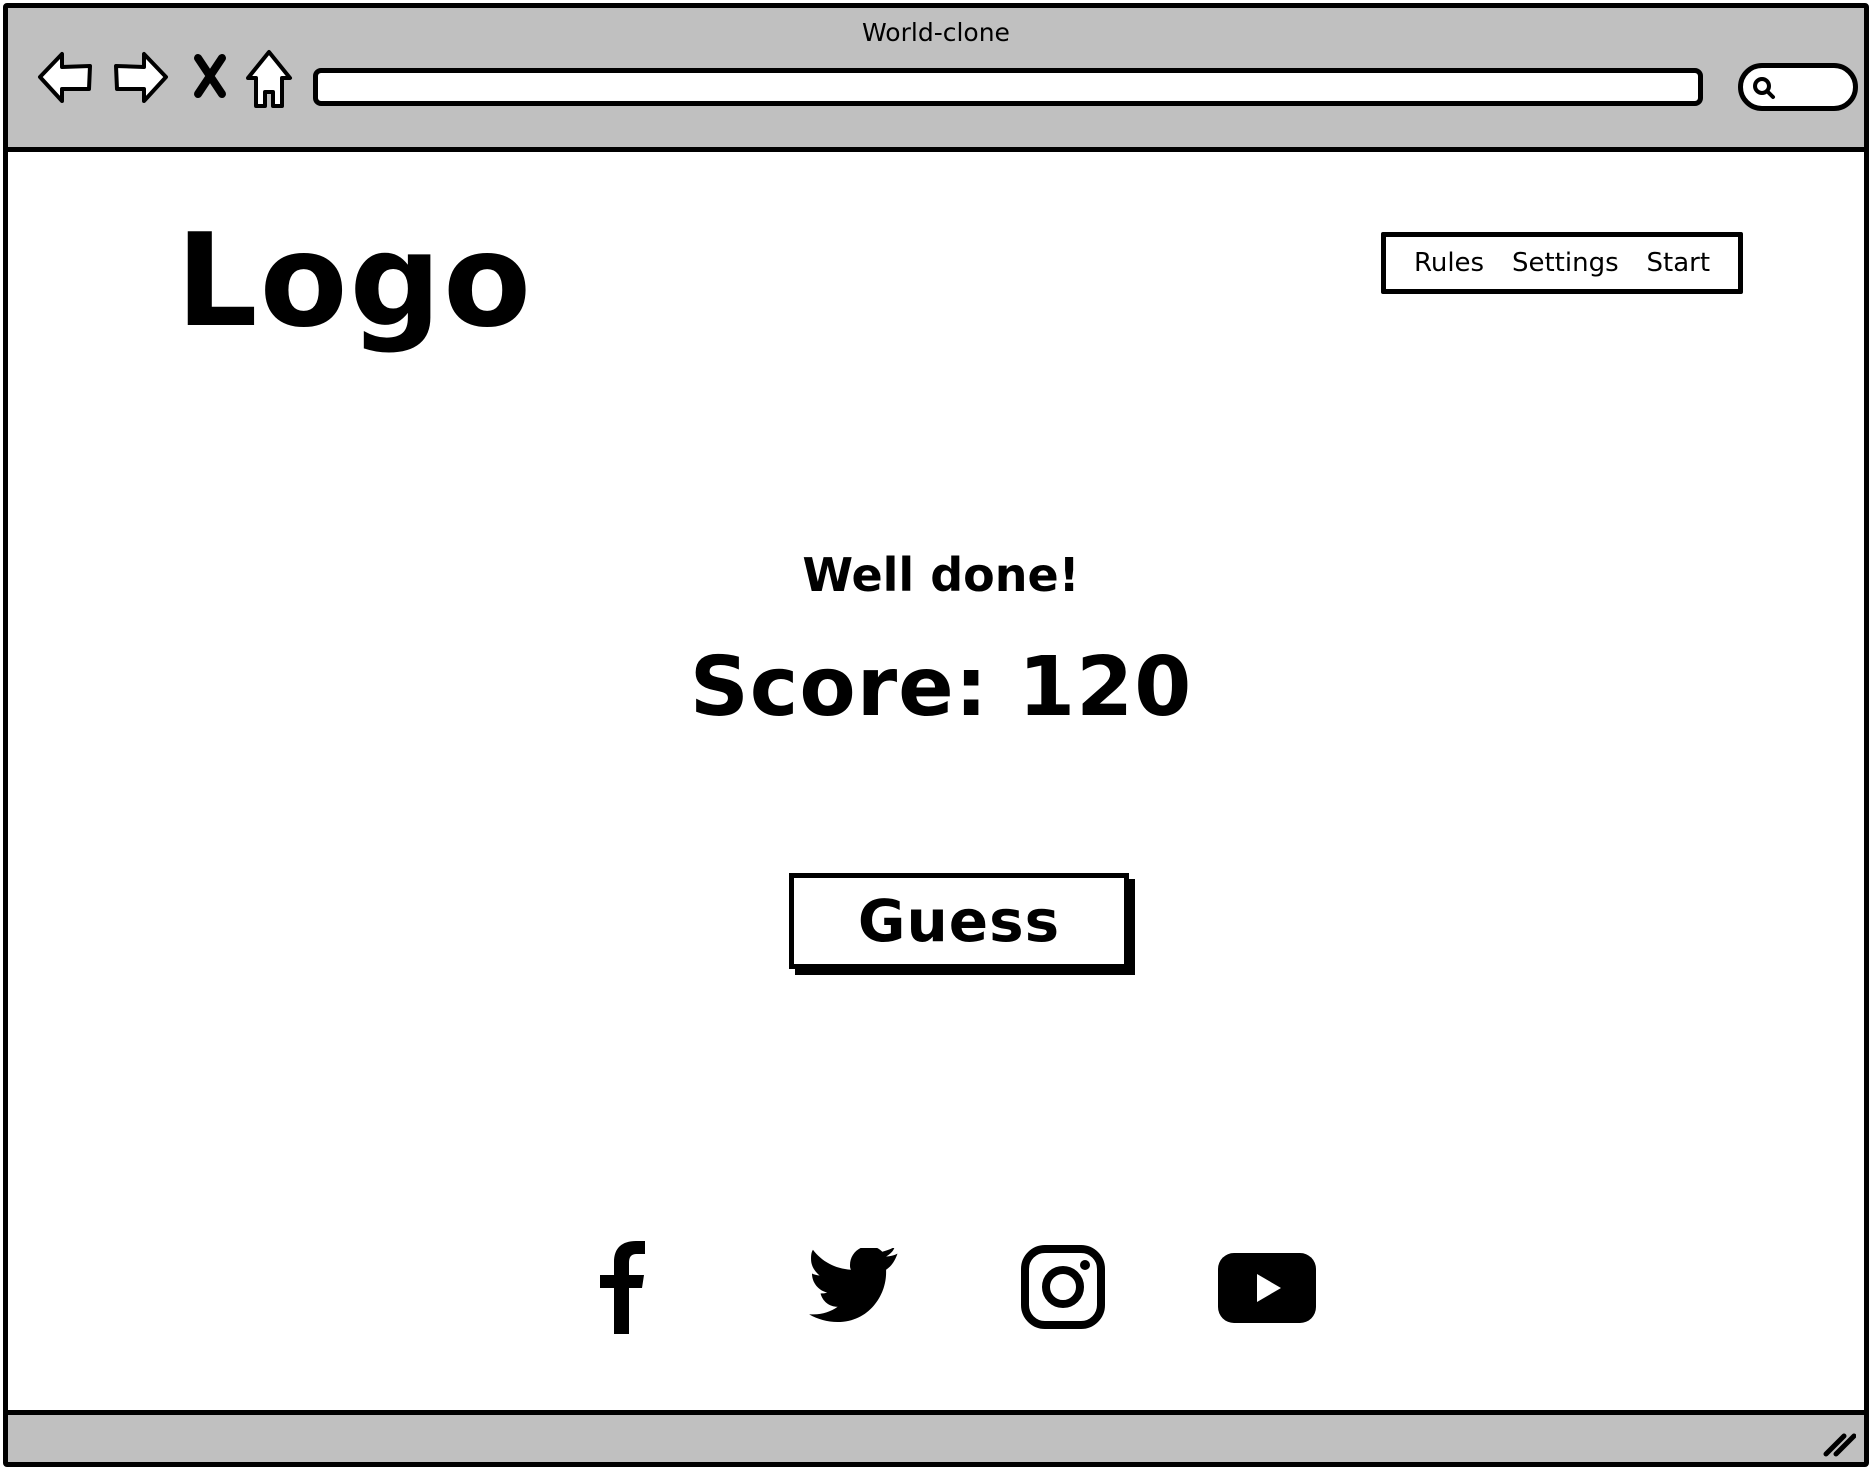 Image resolution: width=1876 pixels, height=1472 pixels. What do you see at coordinates (1565, 263) in the screenshot?
I see `nav-item-settings: Settings` at bounding box center [1565, 263].